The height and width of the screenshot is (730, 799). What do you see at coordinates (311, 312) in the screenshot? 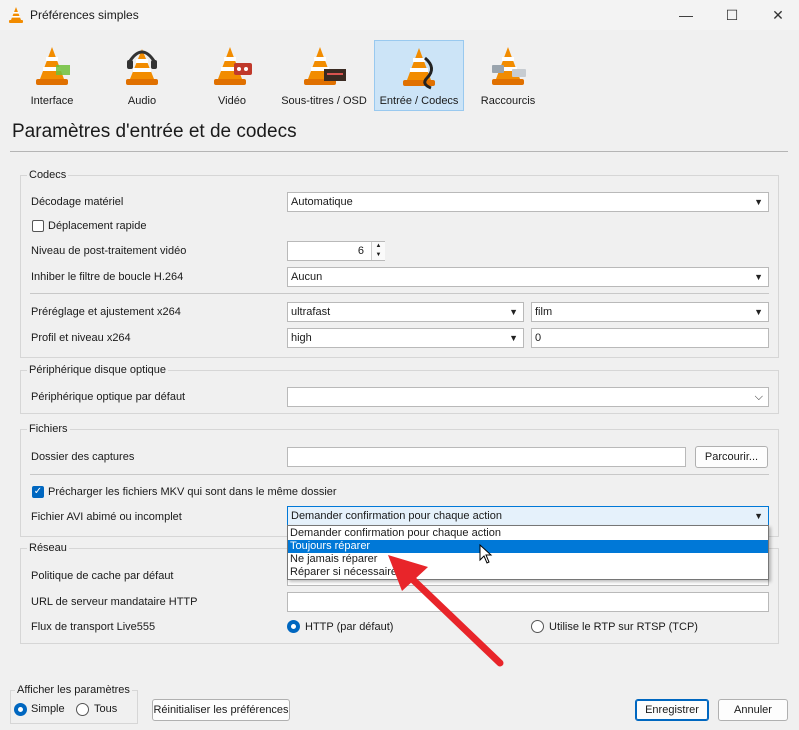
I see `x264-preset-value: ultrafast` at bounding box center [311, 312].